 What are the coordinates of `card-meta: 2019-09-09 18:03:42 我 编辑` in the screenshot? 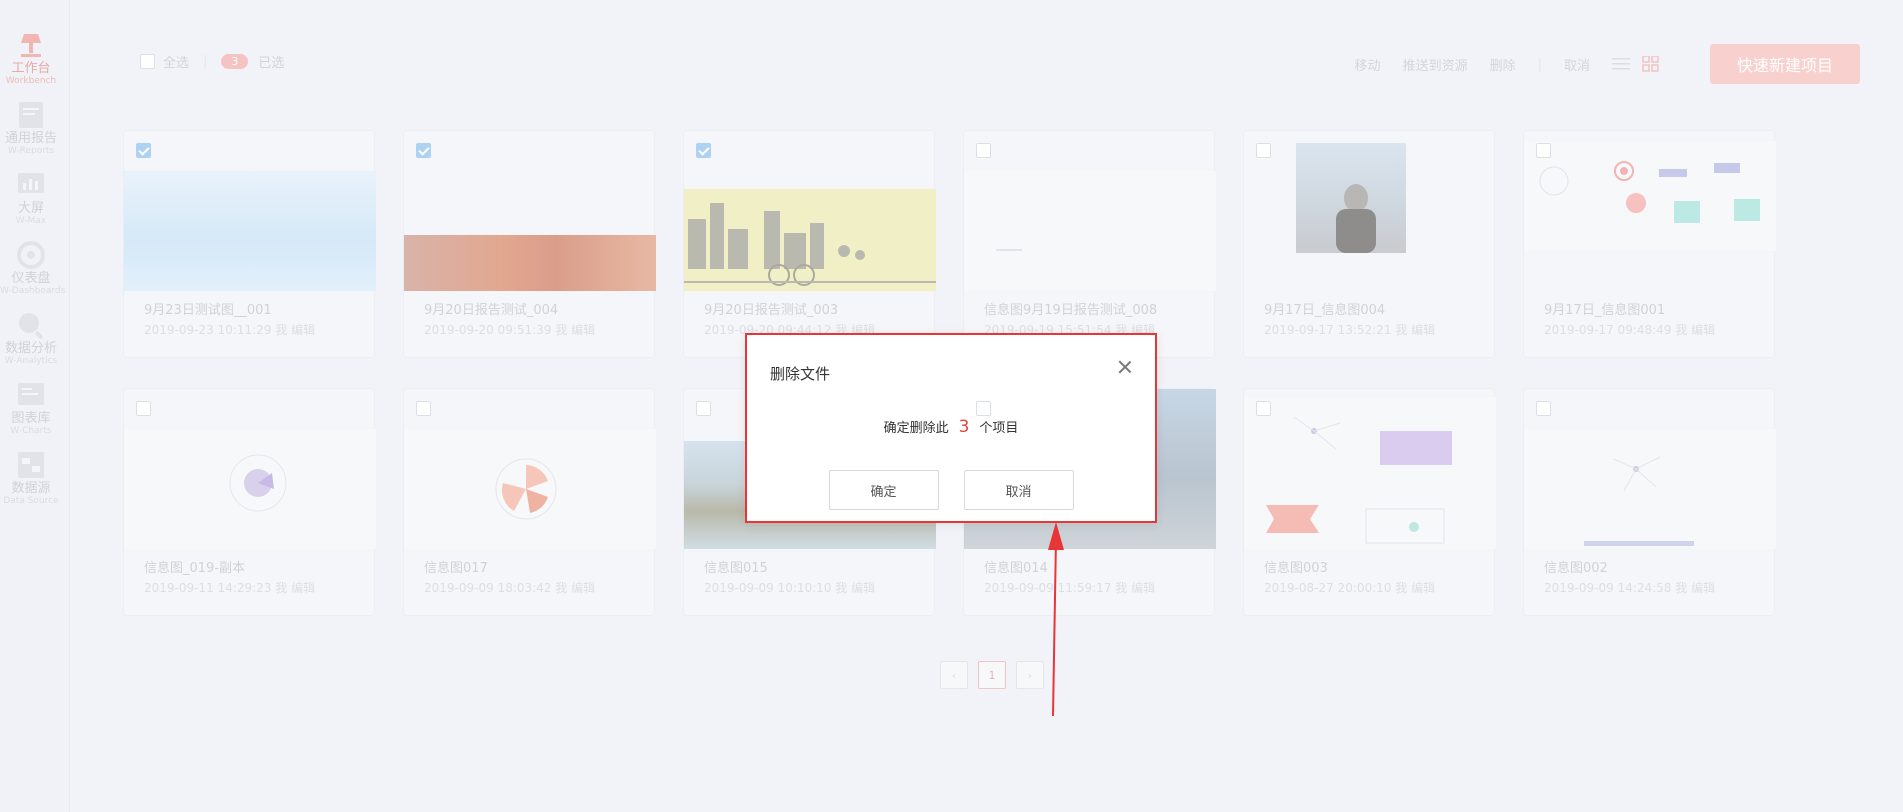 It's located at (510, 588).